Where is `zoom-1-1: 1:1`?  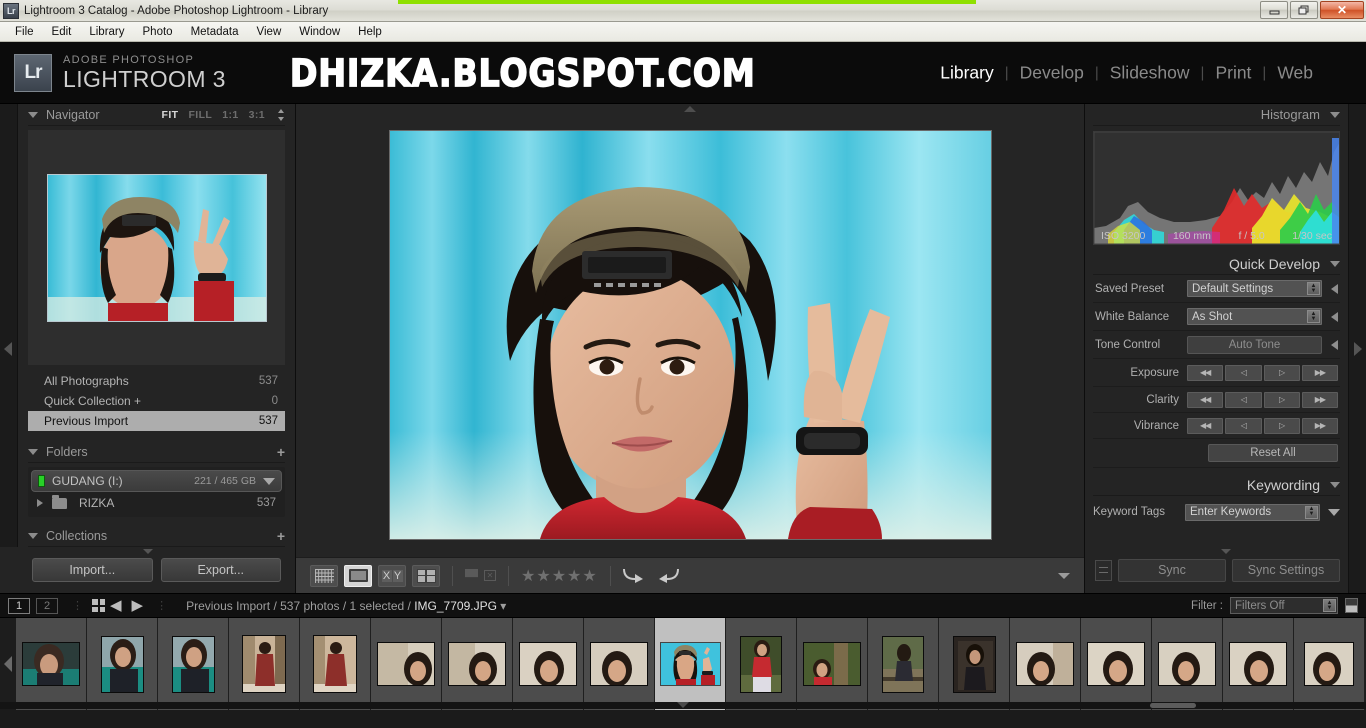 zoom-1-1: 1:1 is located at coordinates (230, 115).